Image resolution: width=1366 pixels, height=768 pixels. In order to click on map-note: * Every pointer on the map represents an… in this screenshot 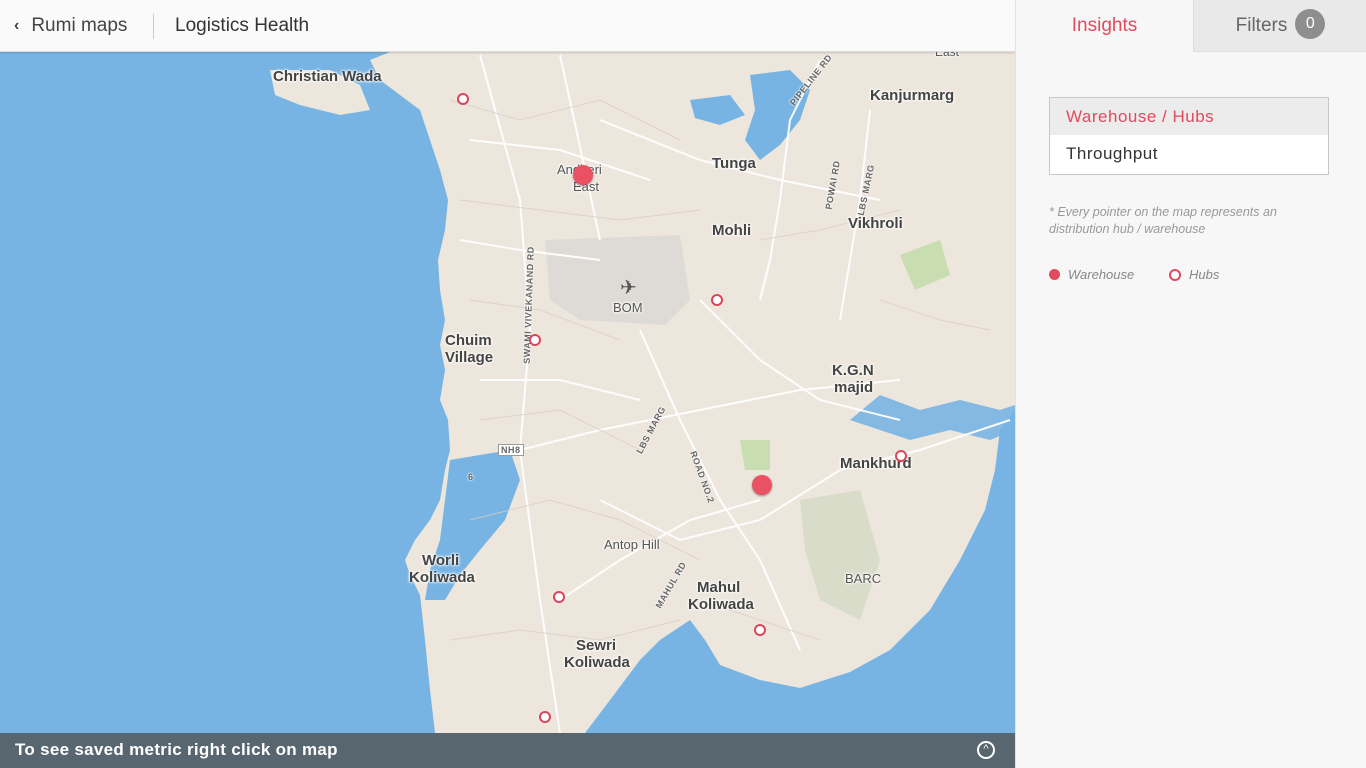, I will do `click(1163, 220)`.